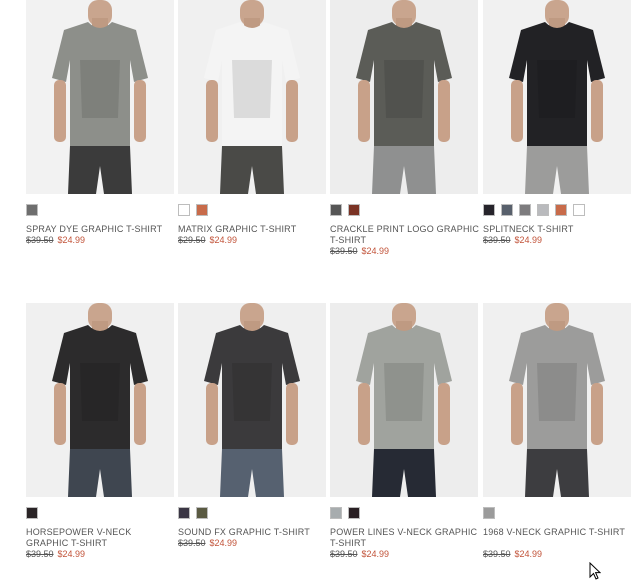  I want to click on product-card: 1968 V-NECK GRAPHIC T-SHIRT $39.50 $24.99, so click(557, 438).